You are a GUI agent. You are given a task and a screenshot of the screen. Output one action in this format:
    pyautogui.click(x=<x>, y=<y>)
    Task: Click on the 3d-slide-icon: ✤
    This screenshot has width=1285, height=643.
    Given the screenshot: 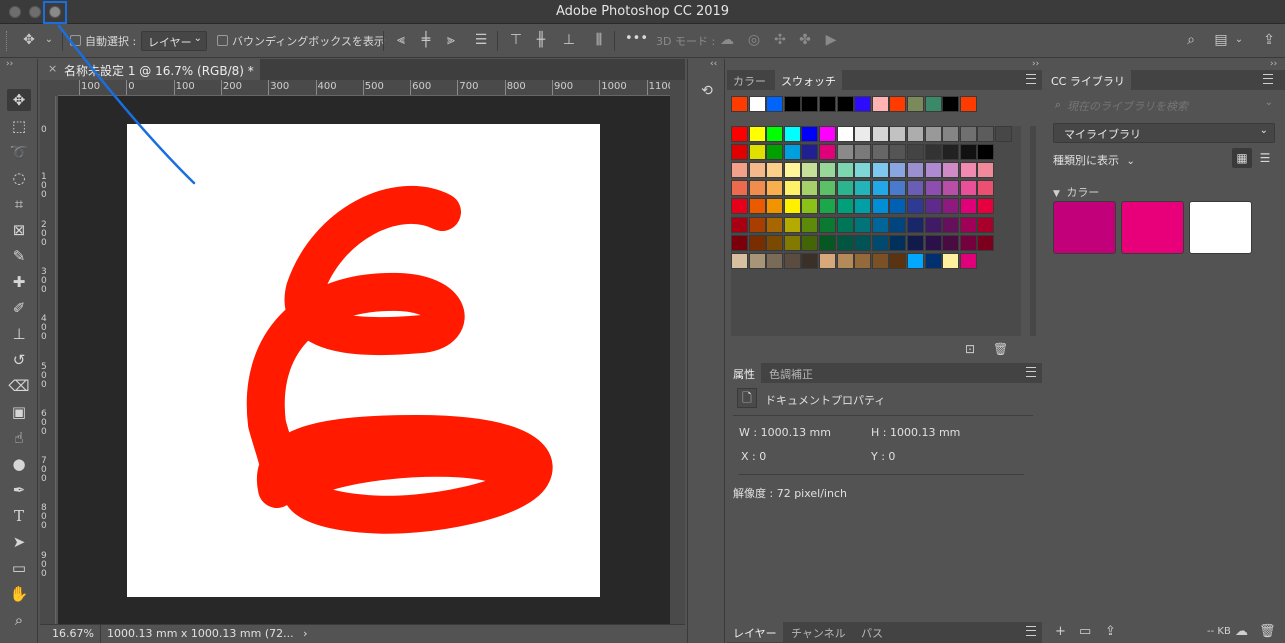 What is the action you would take?
    pyautogui.click(x=805, y=40)
    